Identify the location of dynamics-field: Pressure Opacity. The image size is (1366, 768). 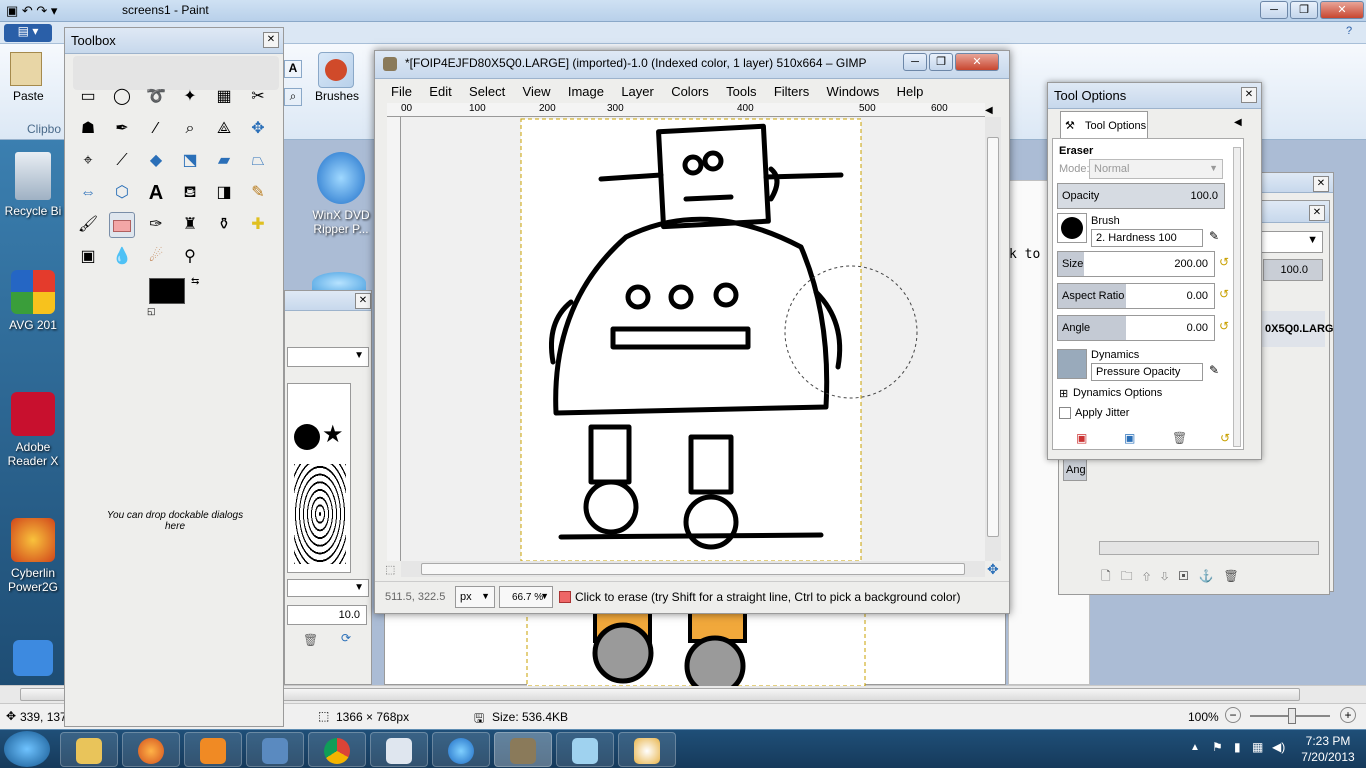
(1147, 372).